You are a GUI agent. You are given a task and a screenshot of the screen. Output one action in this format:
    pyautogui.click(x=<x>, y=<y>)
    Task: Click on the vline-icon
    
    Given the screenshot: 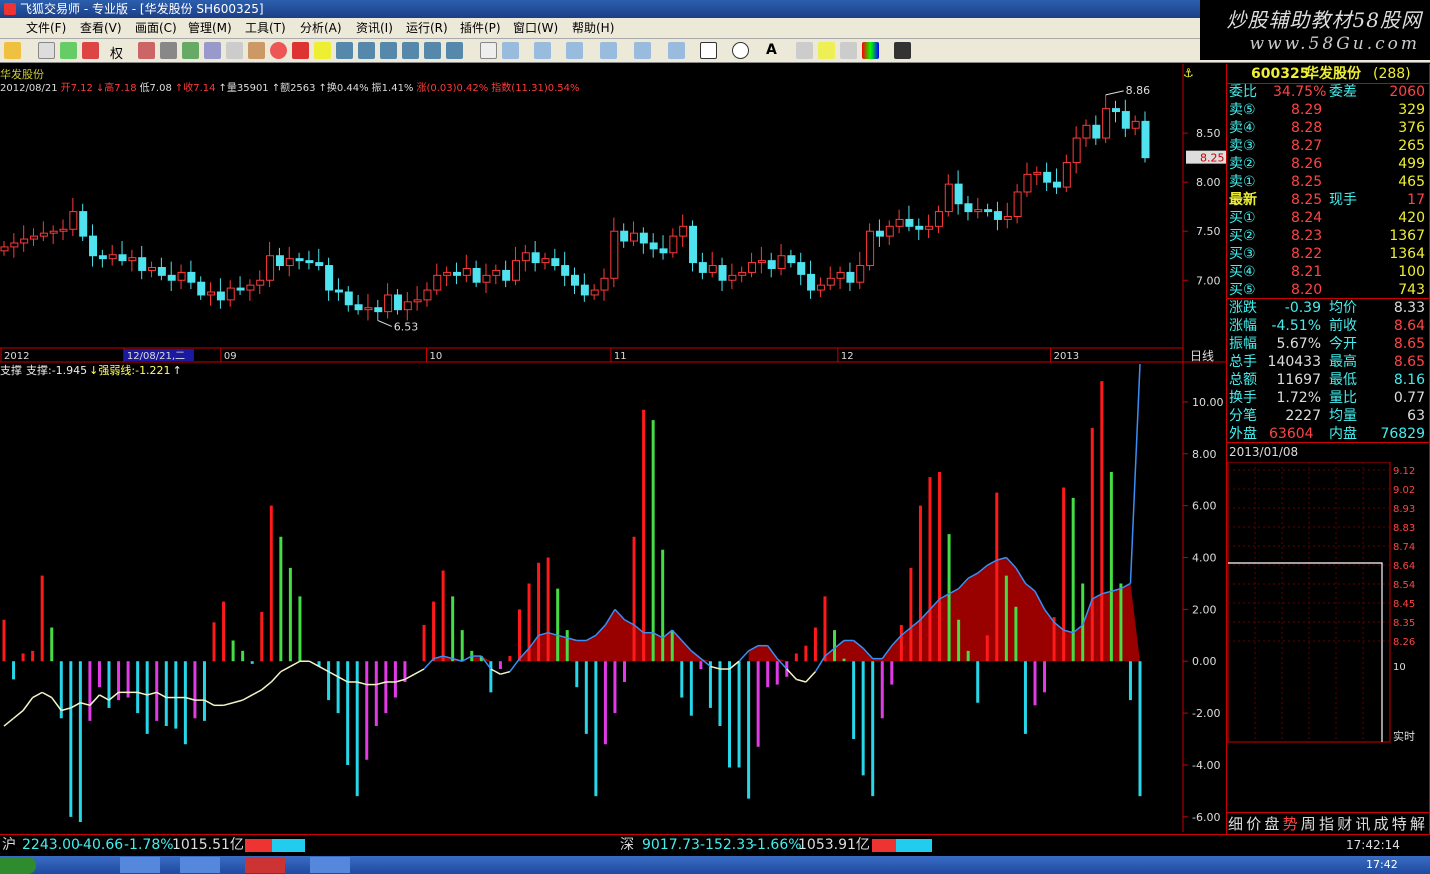 What is the action you would take?
    pyautogui.click(x=574, y=50)
    